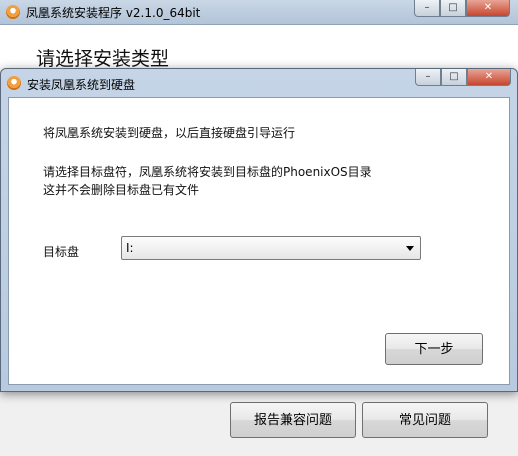  What do you see at coordinates (434, 349) in the screenshot?
I see `next-button: 下一步` at bounding box center [434, 349].